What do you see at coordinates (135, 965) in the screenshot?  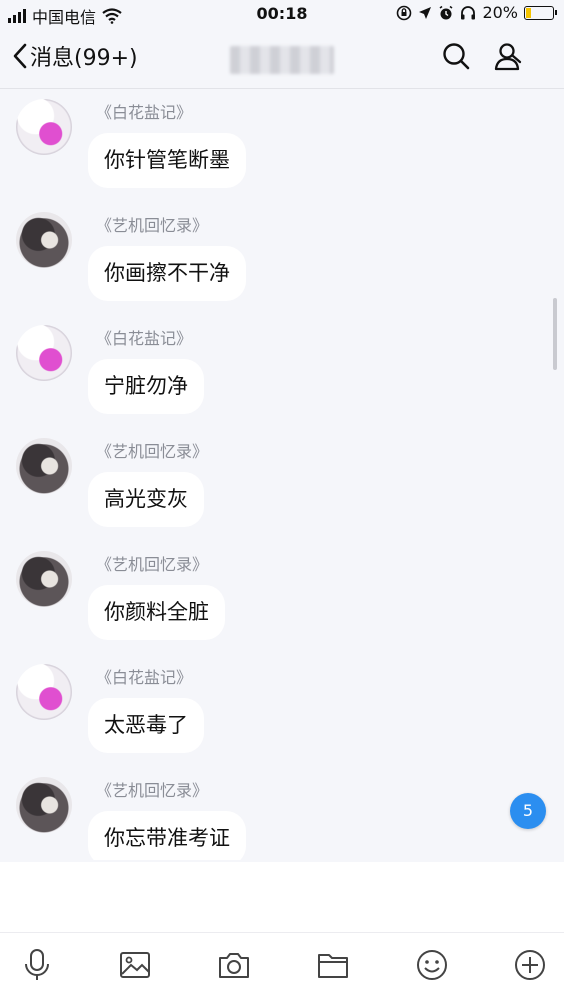 I see `image-icon` at bounding box center [135, 965].